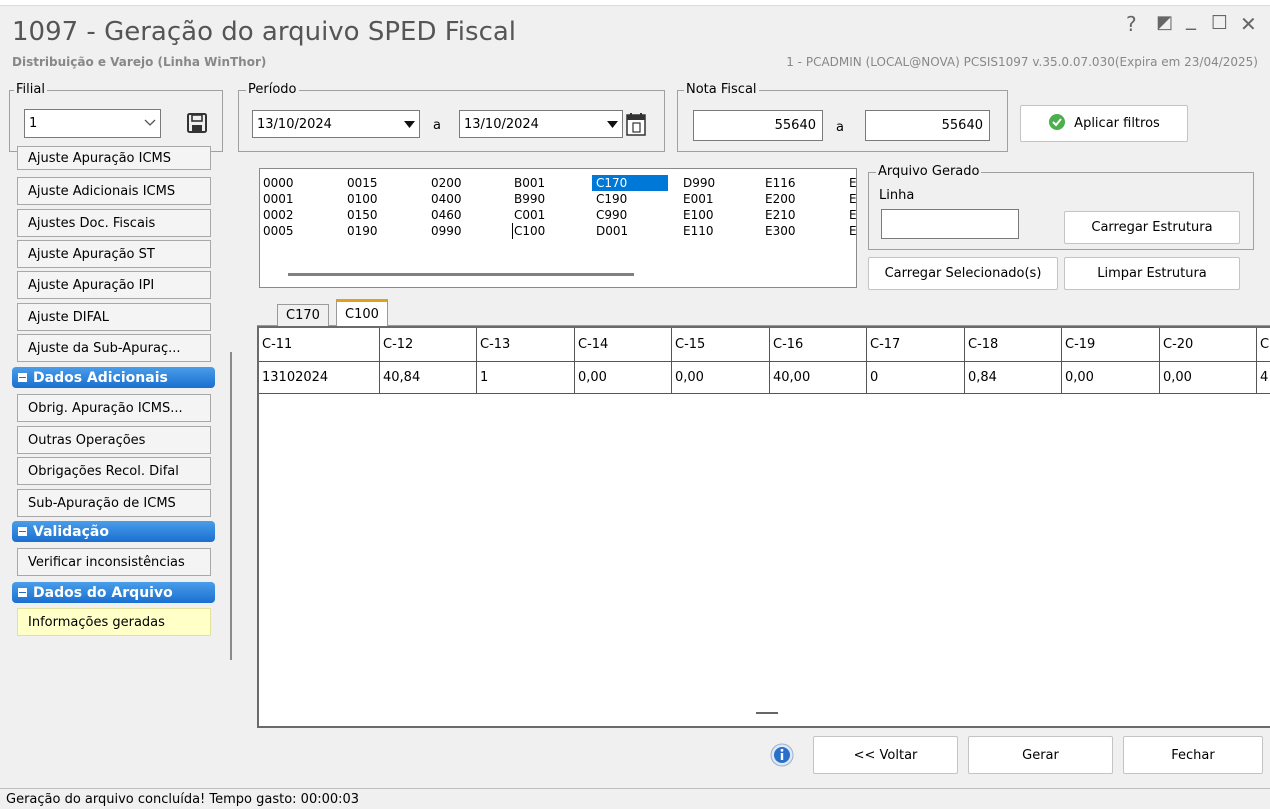  What do you see at coordinates (818, 345) in the screenshot?
I see `grid-header-cell: C-16` at bounding box center [818, 345].